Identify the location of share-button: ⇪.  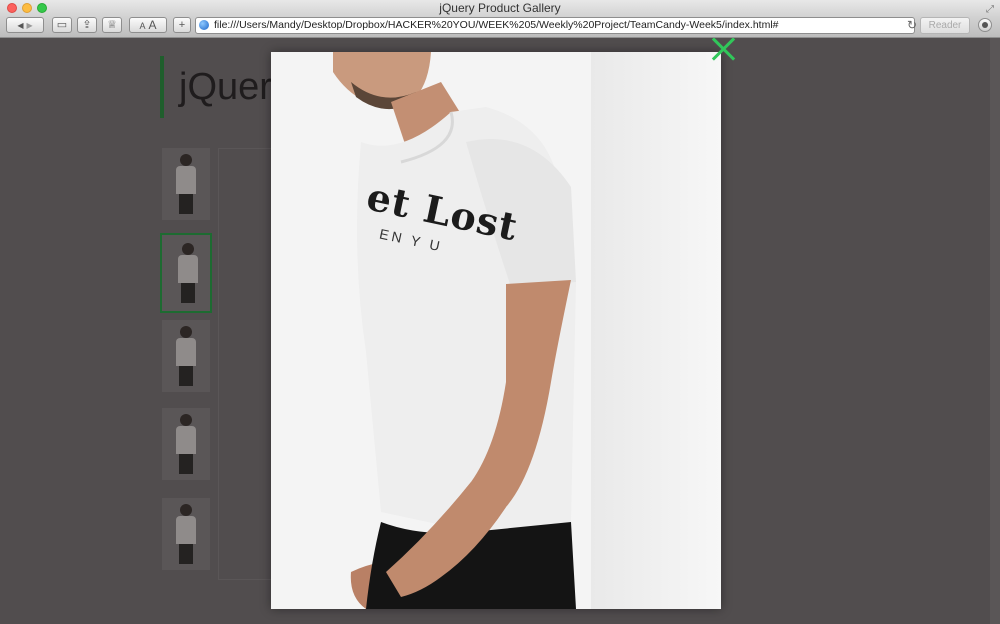
(87, 25).